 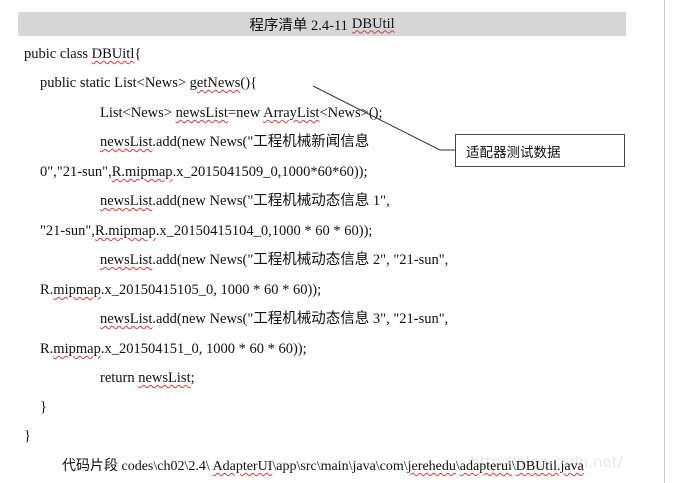 I want to click on callout-box: 适配器测试数据, so click(x=540, y=150).